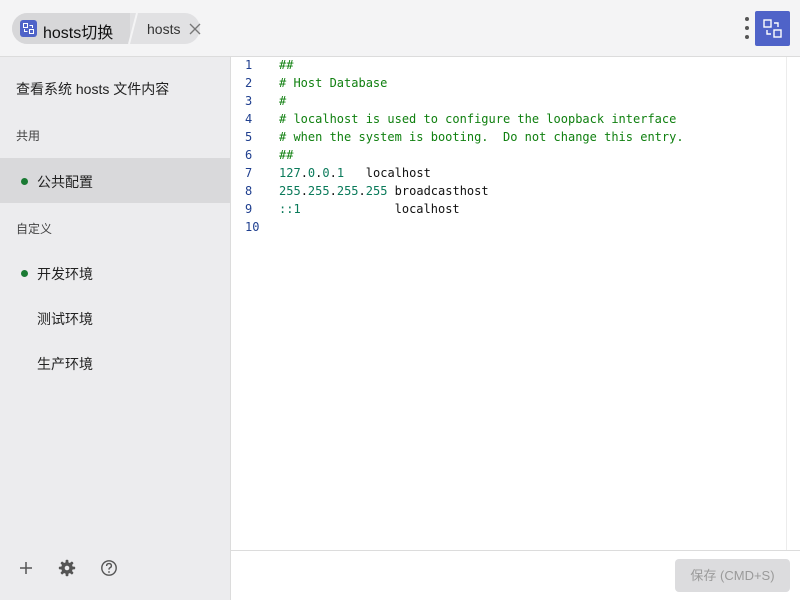 Image resolution: width=800 pixels, height=600 pixels. I want to click on line-code: 255.255.255.255 broadcasthost, so click(384, 191).